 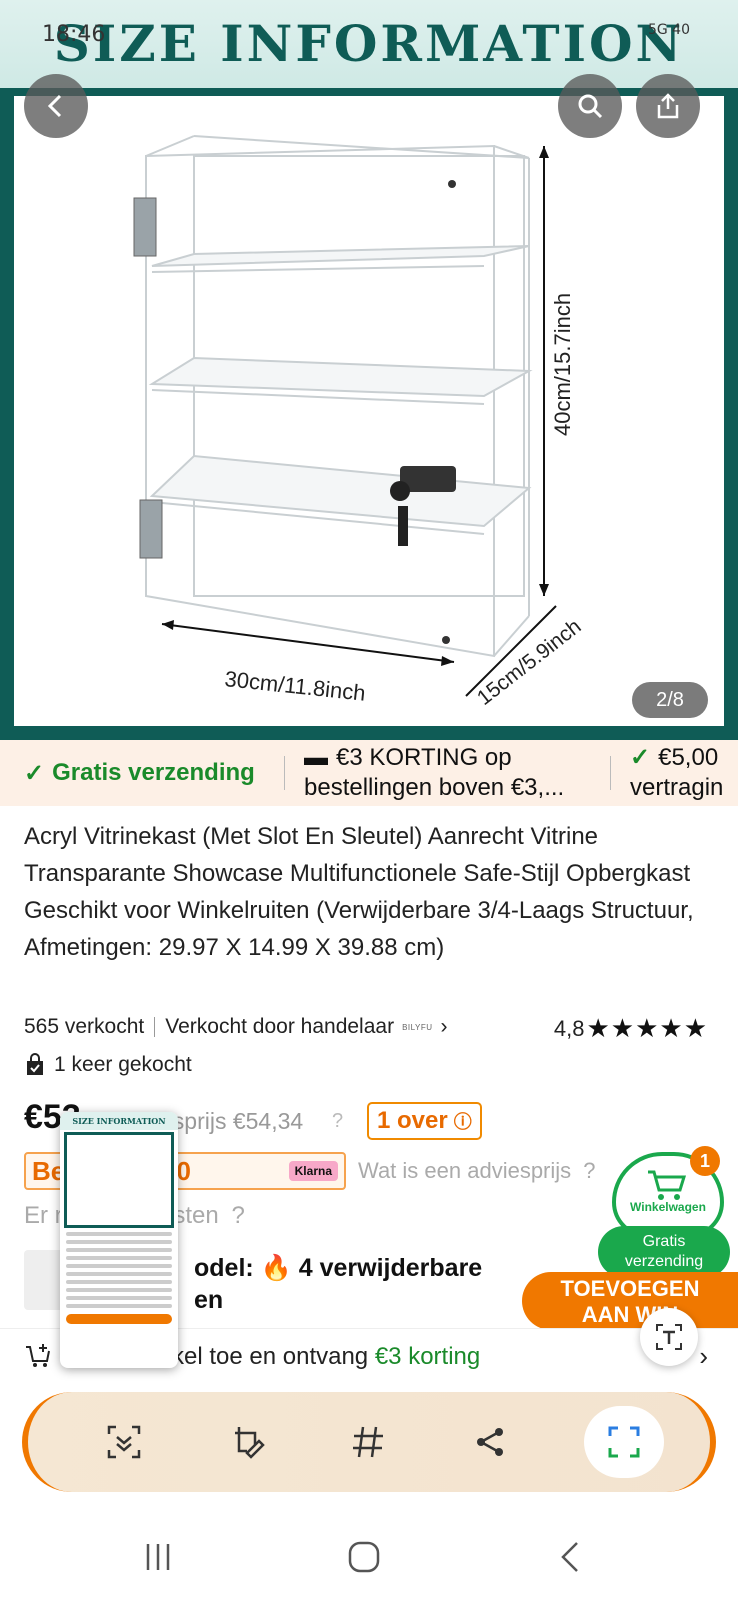 I want to click on search-button, so click(x=590, y=106).